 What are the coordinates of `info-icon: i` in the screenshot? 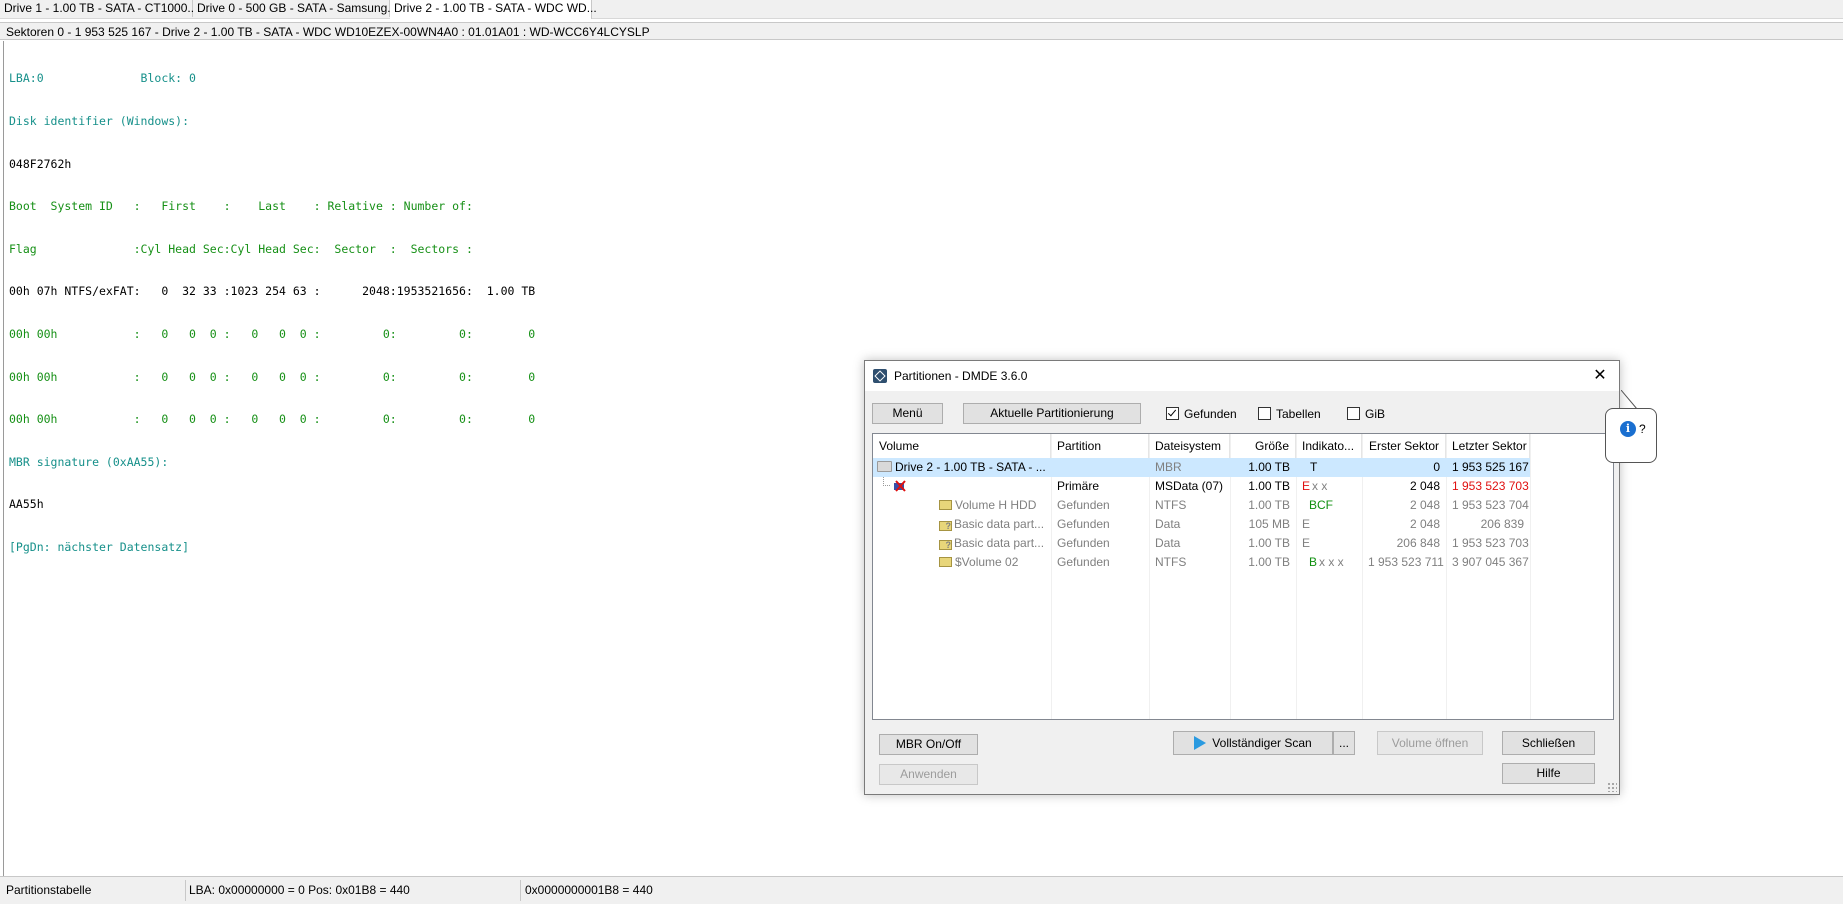 It's located at (1628, 429).